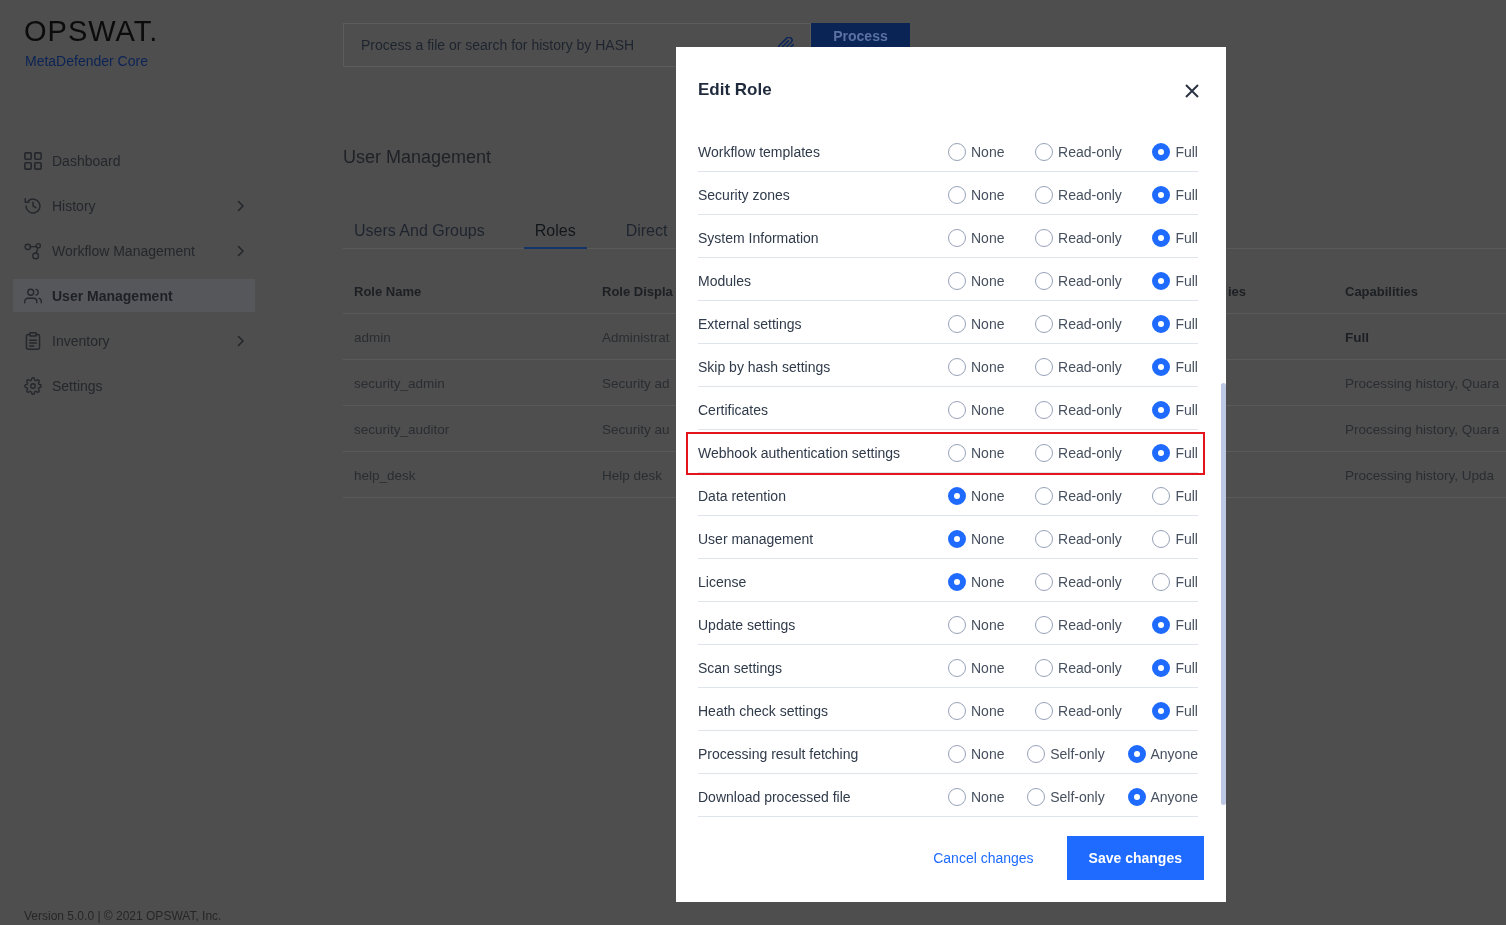  Describe the element at coordinates (1192, 91) in the screenshot. I see `close-button` at that location.